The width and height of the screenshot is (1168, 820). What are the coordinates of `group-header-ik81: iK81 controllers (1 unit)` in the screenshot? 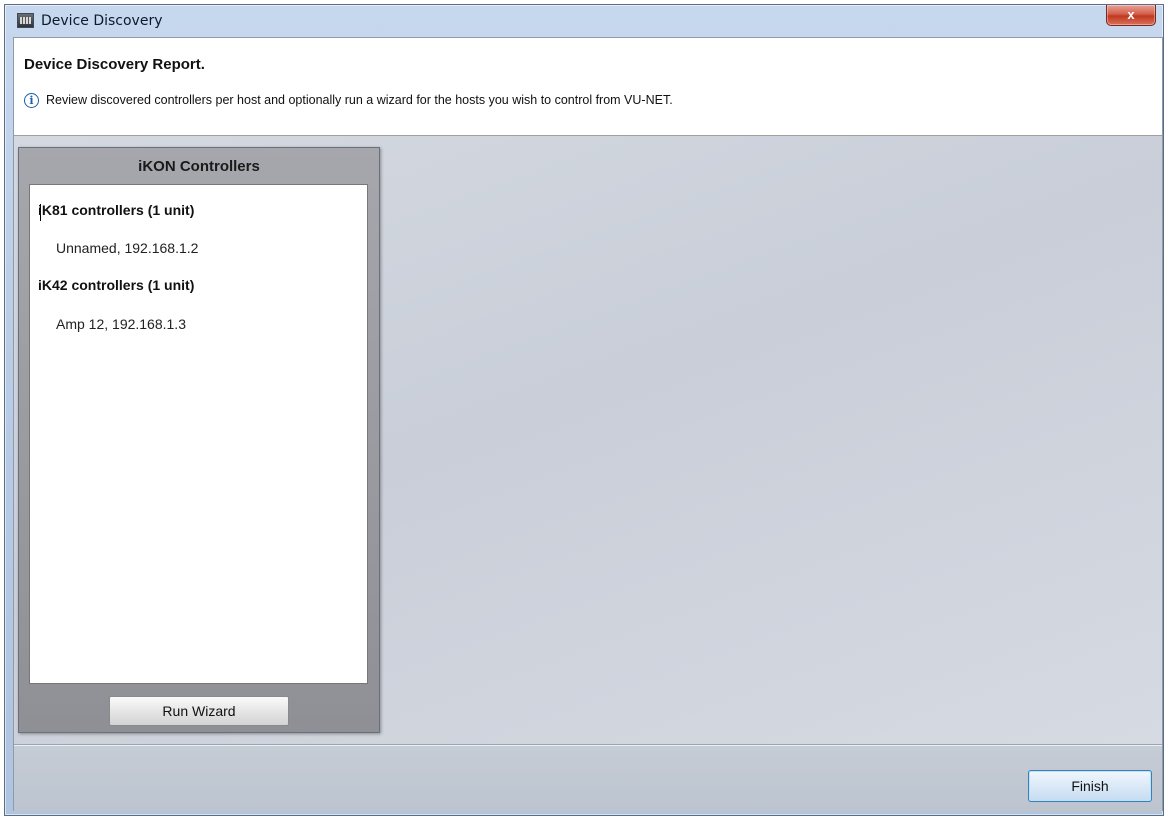 It's located at (116, 210).